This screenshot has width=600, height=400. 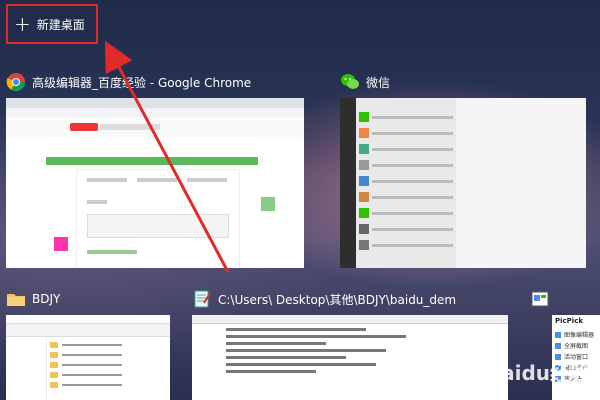 What do you see at coordinates (167, 156) in the screenshot?
I see `annotation-arrow` at bounding box center [167, 156].